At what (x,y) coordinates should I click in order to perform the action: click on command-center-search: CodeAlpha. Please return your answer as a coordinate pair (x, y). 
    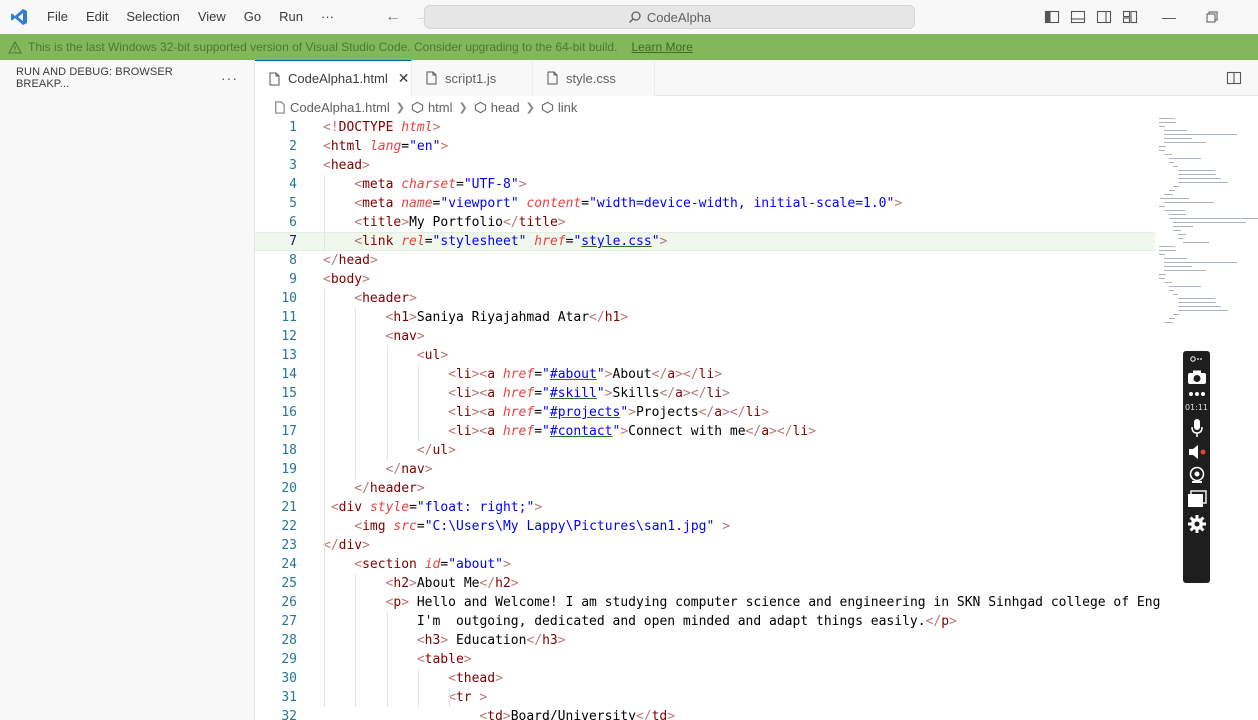
    Looking at the image, I should click on (669, 17).